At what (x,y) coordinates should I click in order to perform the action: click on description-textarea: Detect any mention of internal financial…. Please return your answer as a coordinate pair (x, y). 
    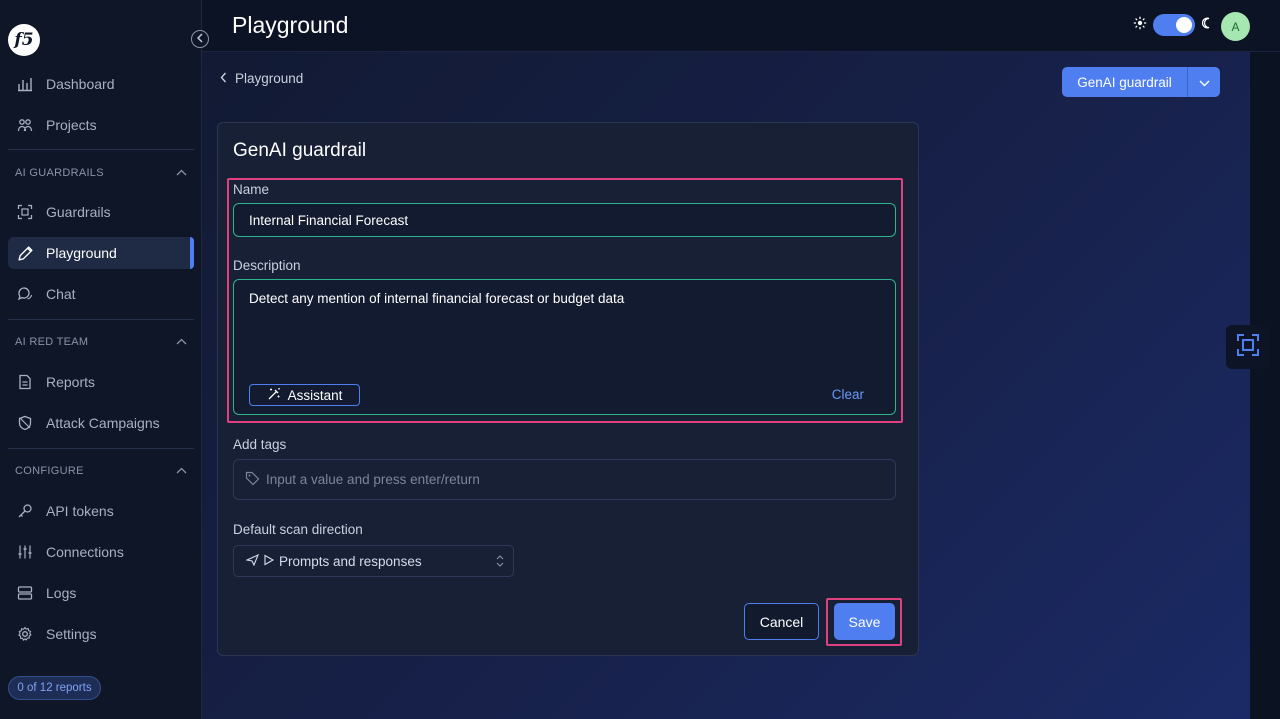
    Looking at the image, I should click on (564, 347).